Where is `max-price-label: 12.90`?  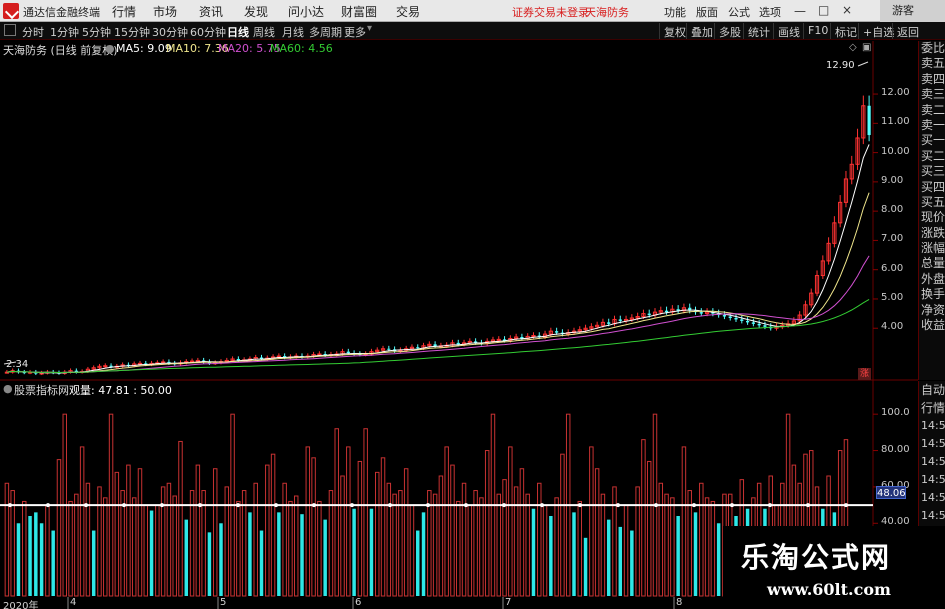
max-price-label: 12.90 is located at coordinates (840, 65).